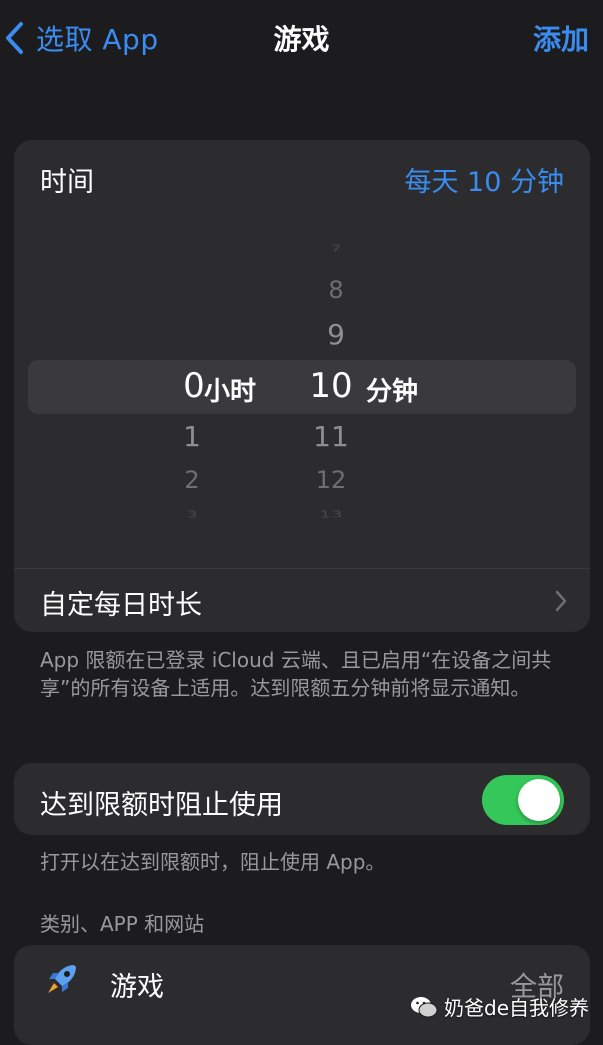 This screenshot has width=603, height=1045. Describe the element at coordinates (192, 480) in the screenshot. I see `hours-option: 2` at that location.